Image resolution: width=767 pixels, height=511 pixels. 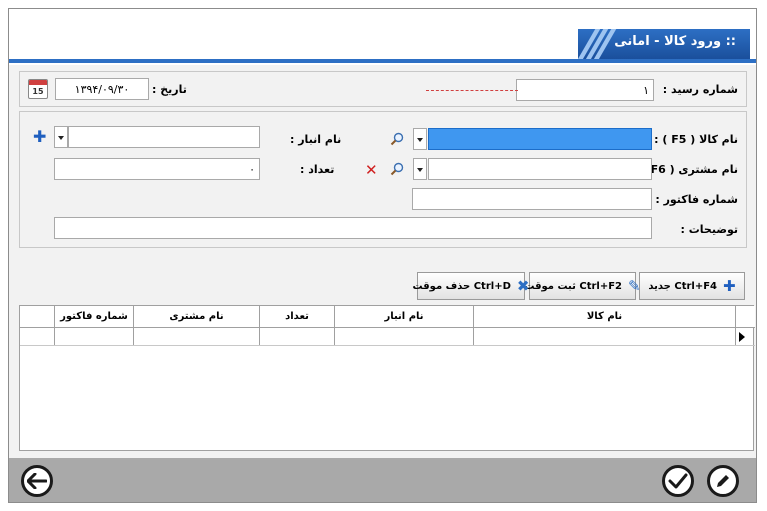 I want to click on grid-header-product: نام کالا, so click(x=605, y=316).